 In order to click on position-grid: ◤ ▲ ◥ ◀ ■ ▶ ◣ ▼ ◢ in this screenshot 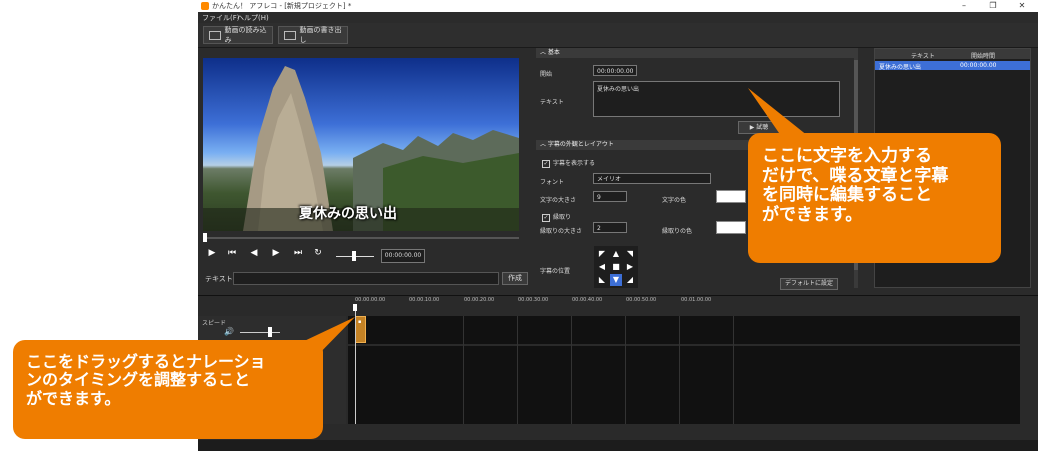, I will do `click(616, 267)`.